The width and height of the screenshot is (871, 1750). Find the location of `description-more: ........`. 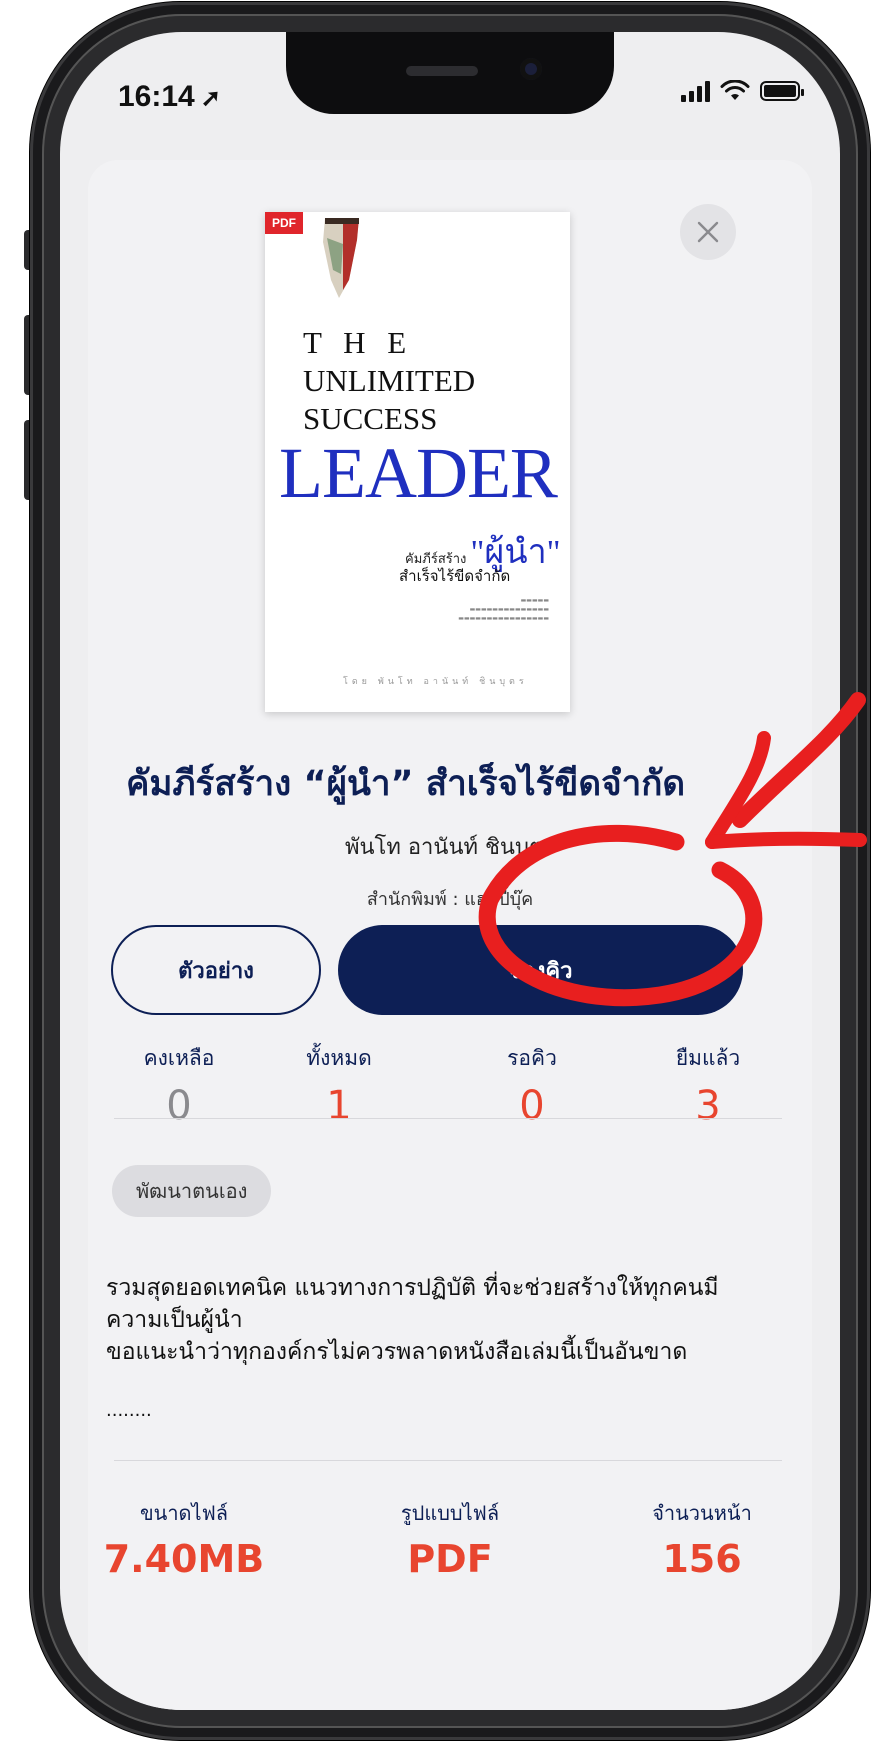

description-more: ........ is located at coordinates (129, 1410).